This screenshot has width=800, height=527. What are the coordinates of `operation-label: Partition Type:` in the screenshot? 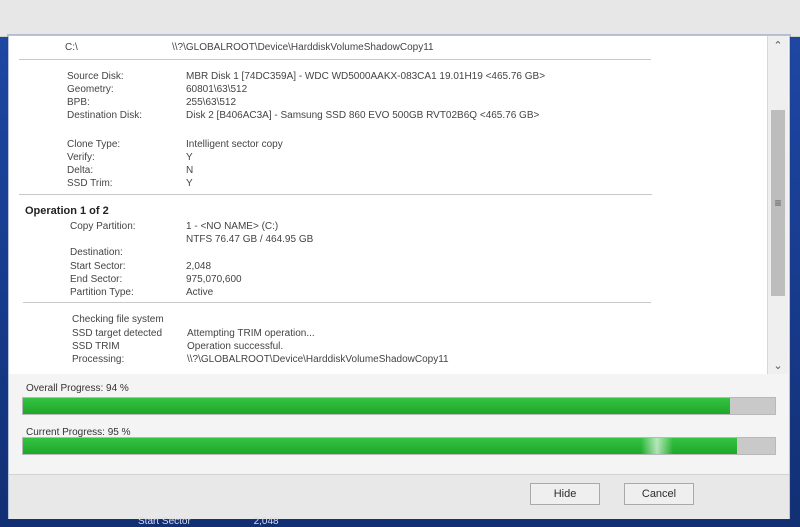 It's located at (102, 292).